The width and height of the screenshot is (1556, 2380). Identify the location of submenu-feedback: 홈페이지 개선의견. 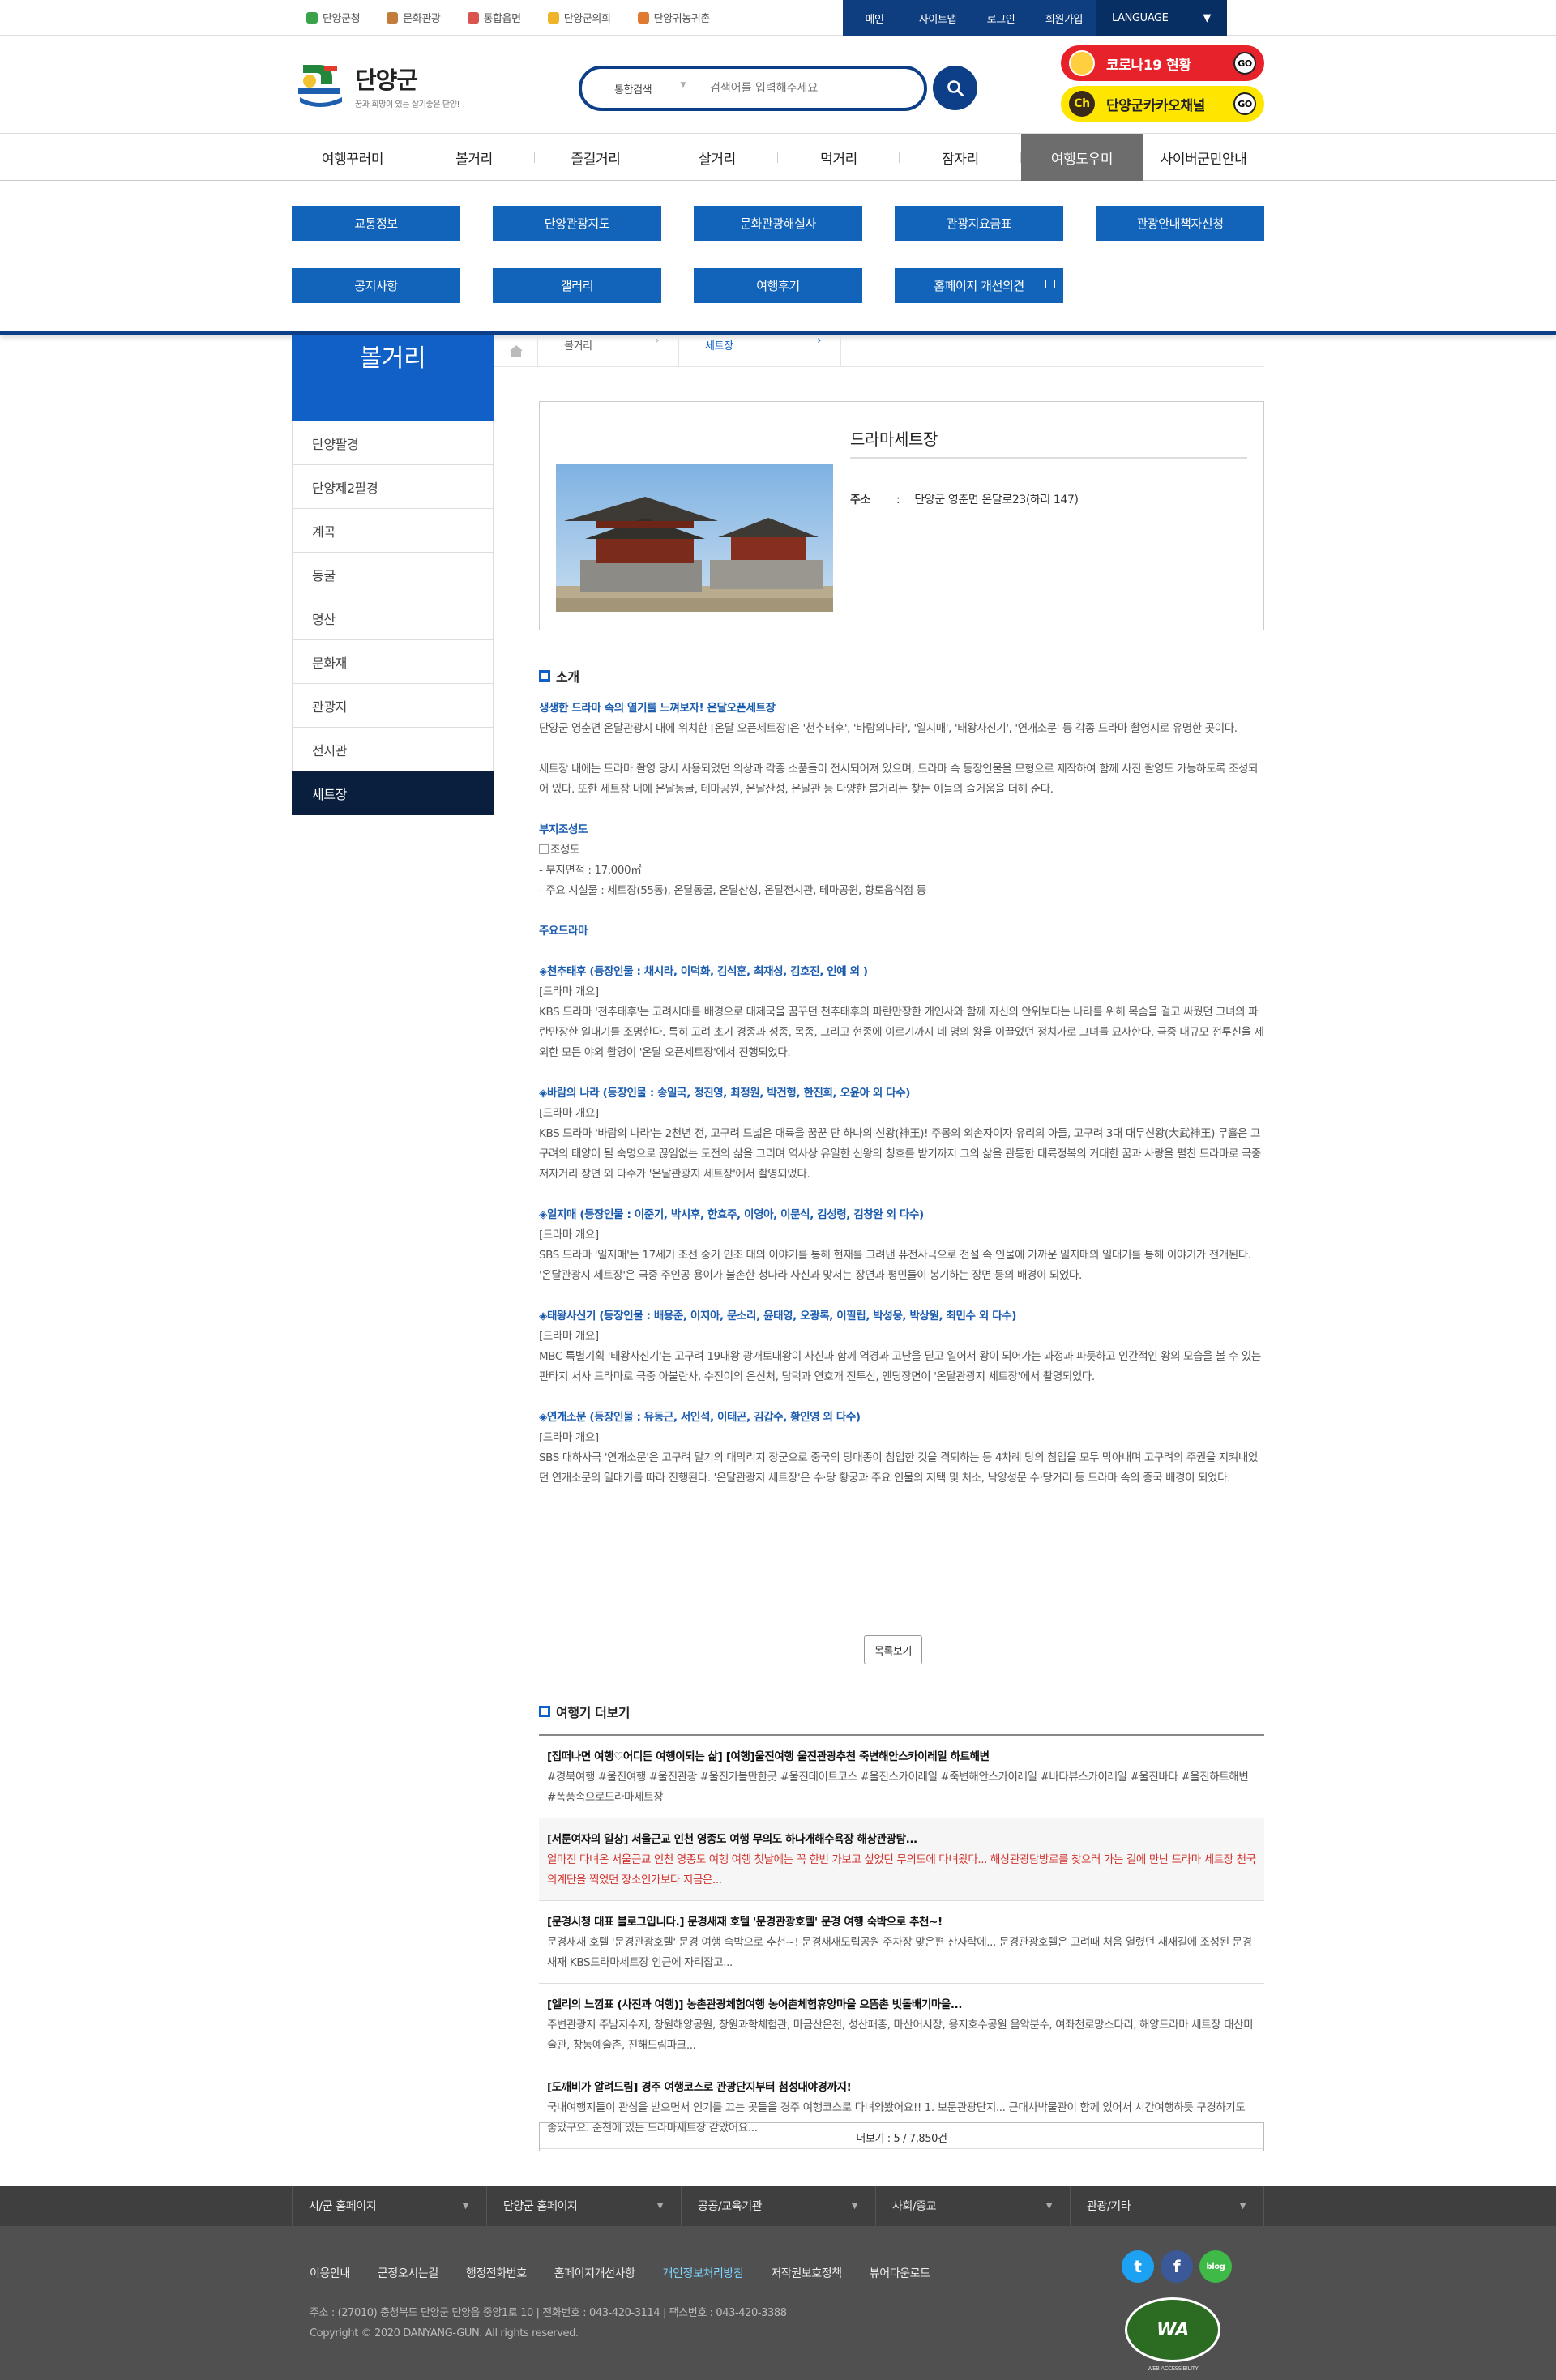
(979, 285).